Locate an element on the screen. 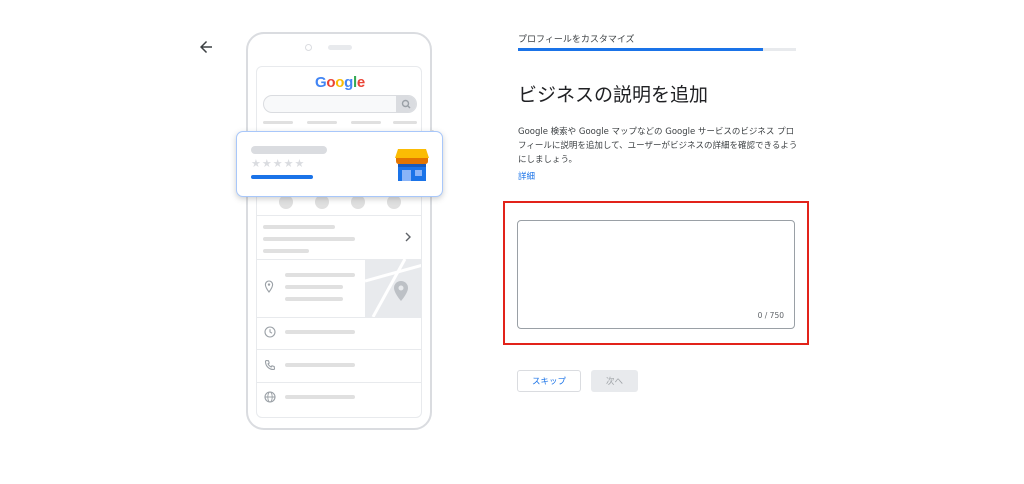  storefront-icon is located at coordinates (412, 165).